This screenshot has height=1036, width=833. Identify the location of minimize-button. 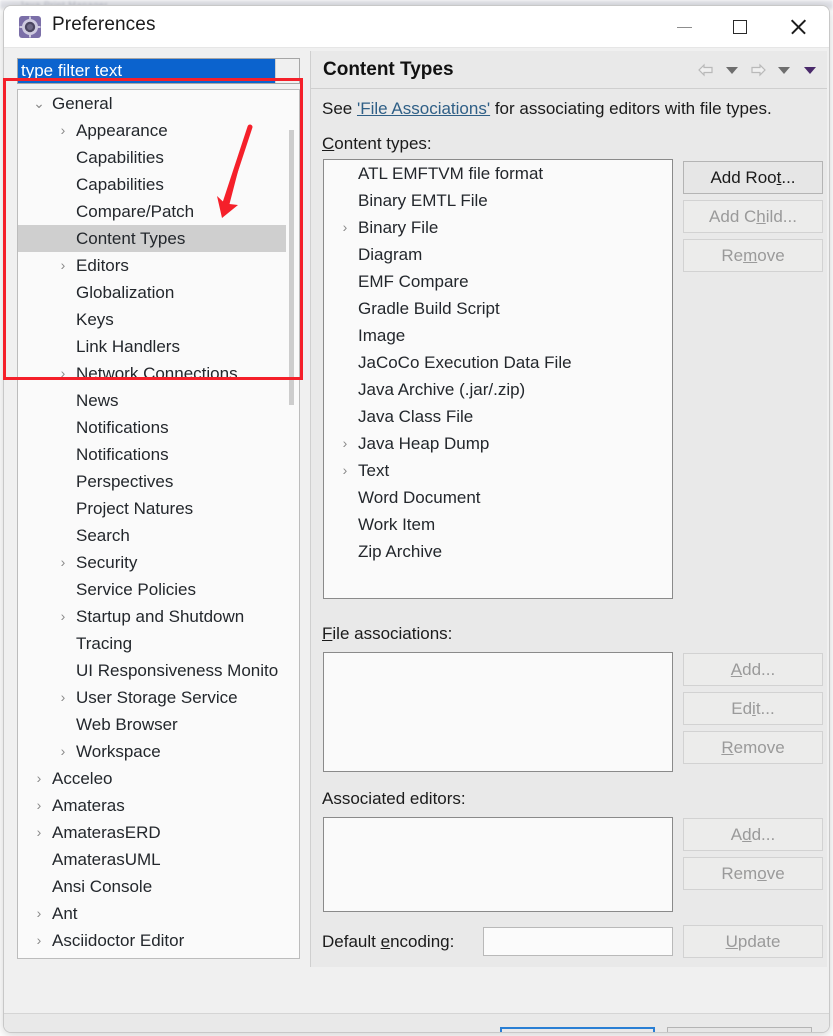
(684, 27).